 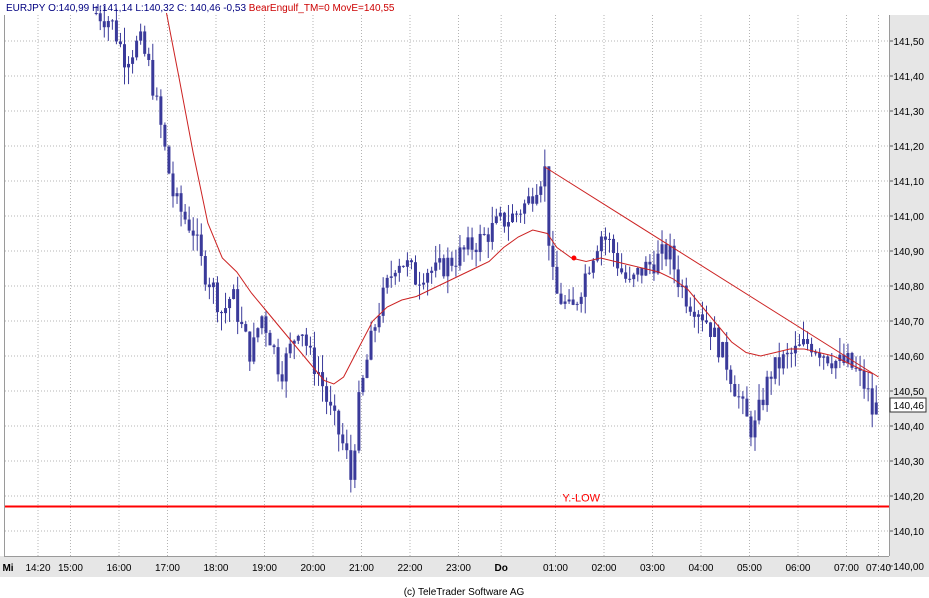 I want to click on time-tick-label: Do, so click(x=501, y=568).